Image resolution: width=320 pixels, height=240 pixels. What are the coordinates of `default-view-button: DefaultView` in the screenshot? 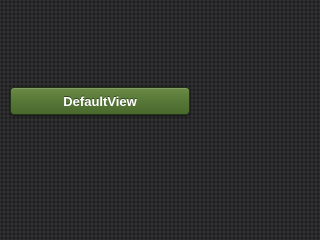 It's located at (100, 101).